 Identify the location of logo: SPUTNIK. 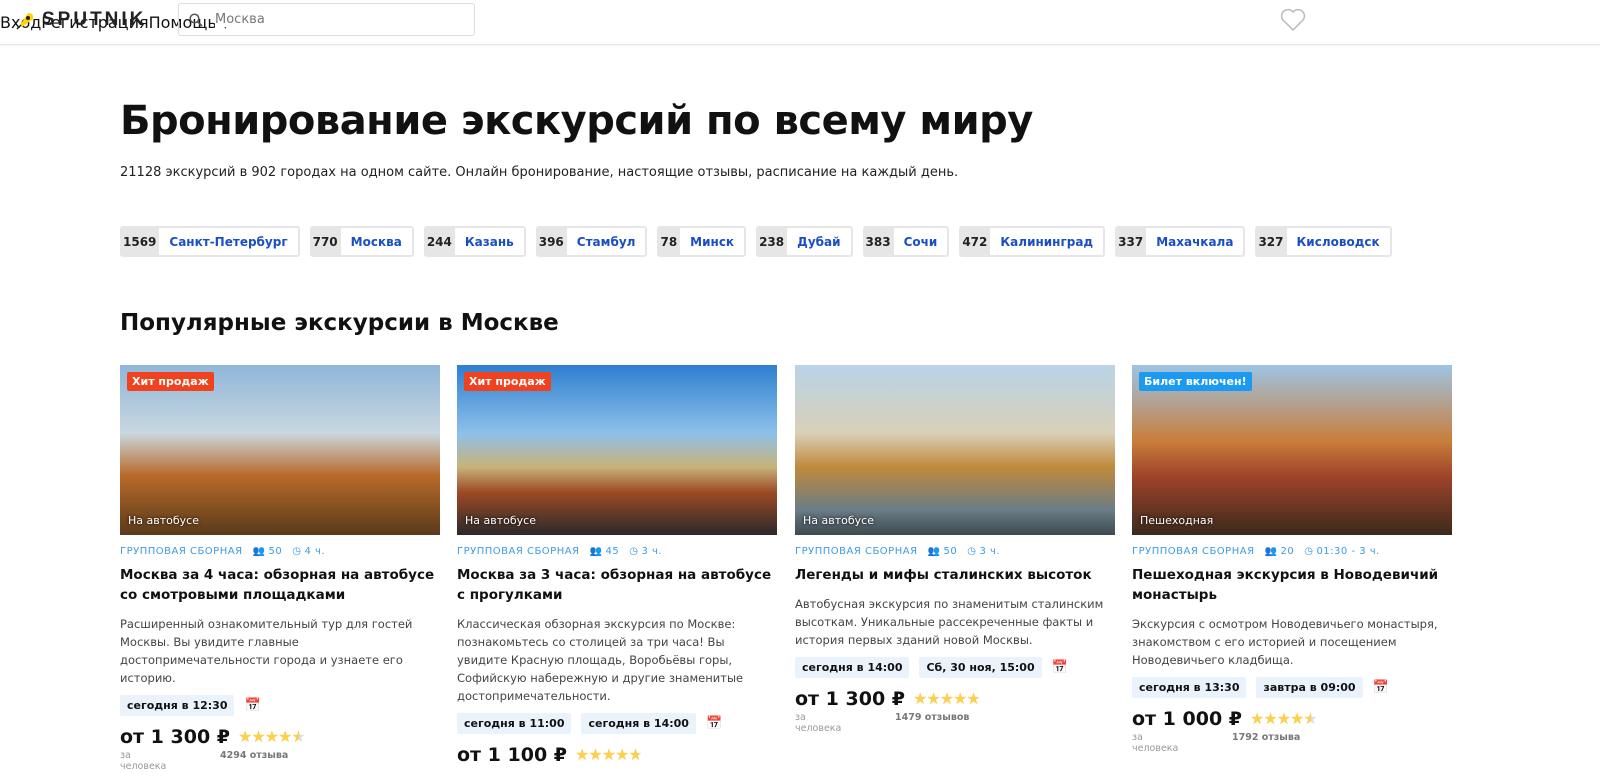
(80, 20).